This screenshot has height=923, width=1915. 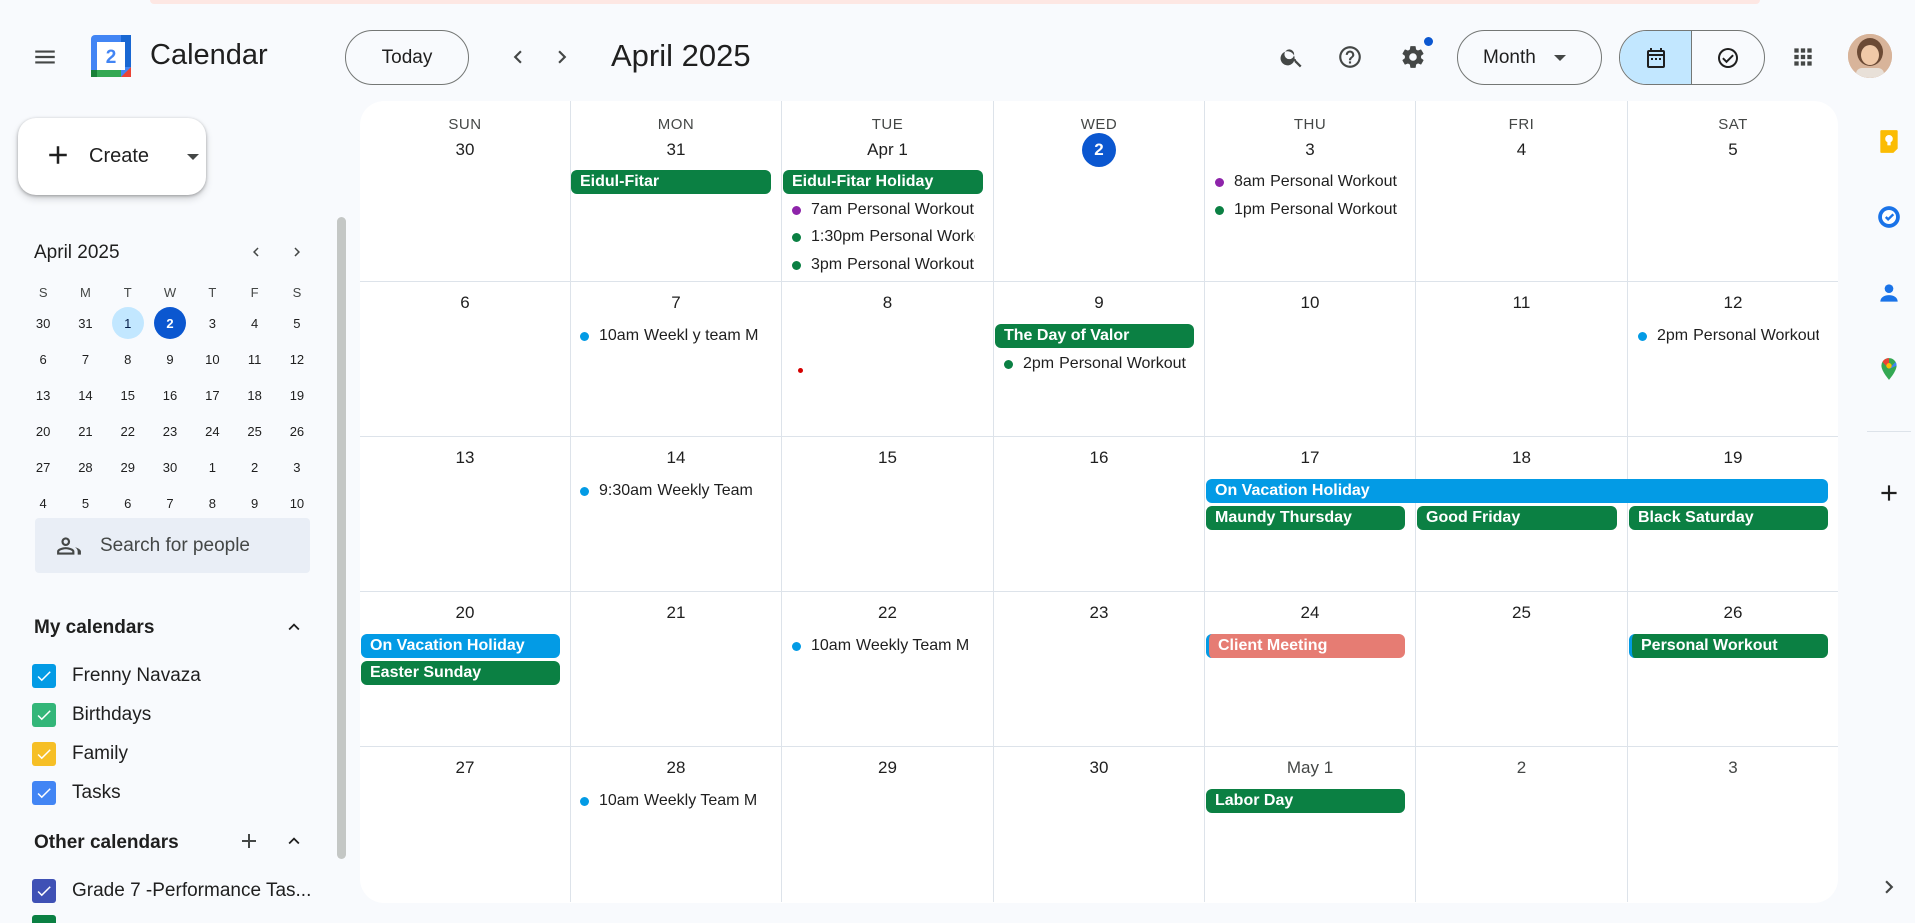 I want to click on mini-day: 11, so click(x=254, y=359).